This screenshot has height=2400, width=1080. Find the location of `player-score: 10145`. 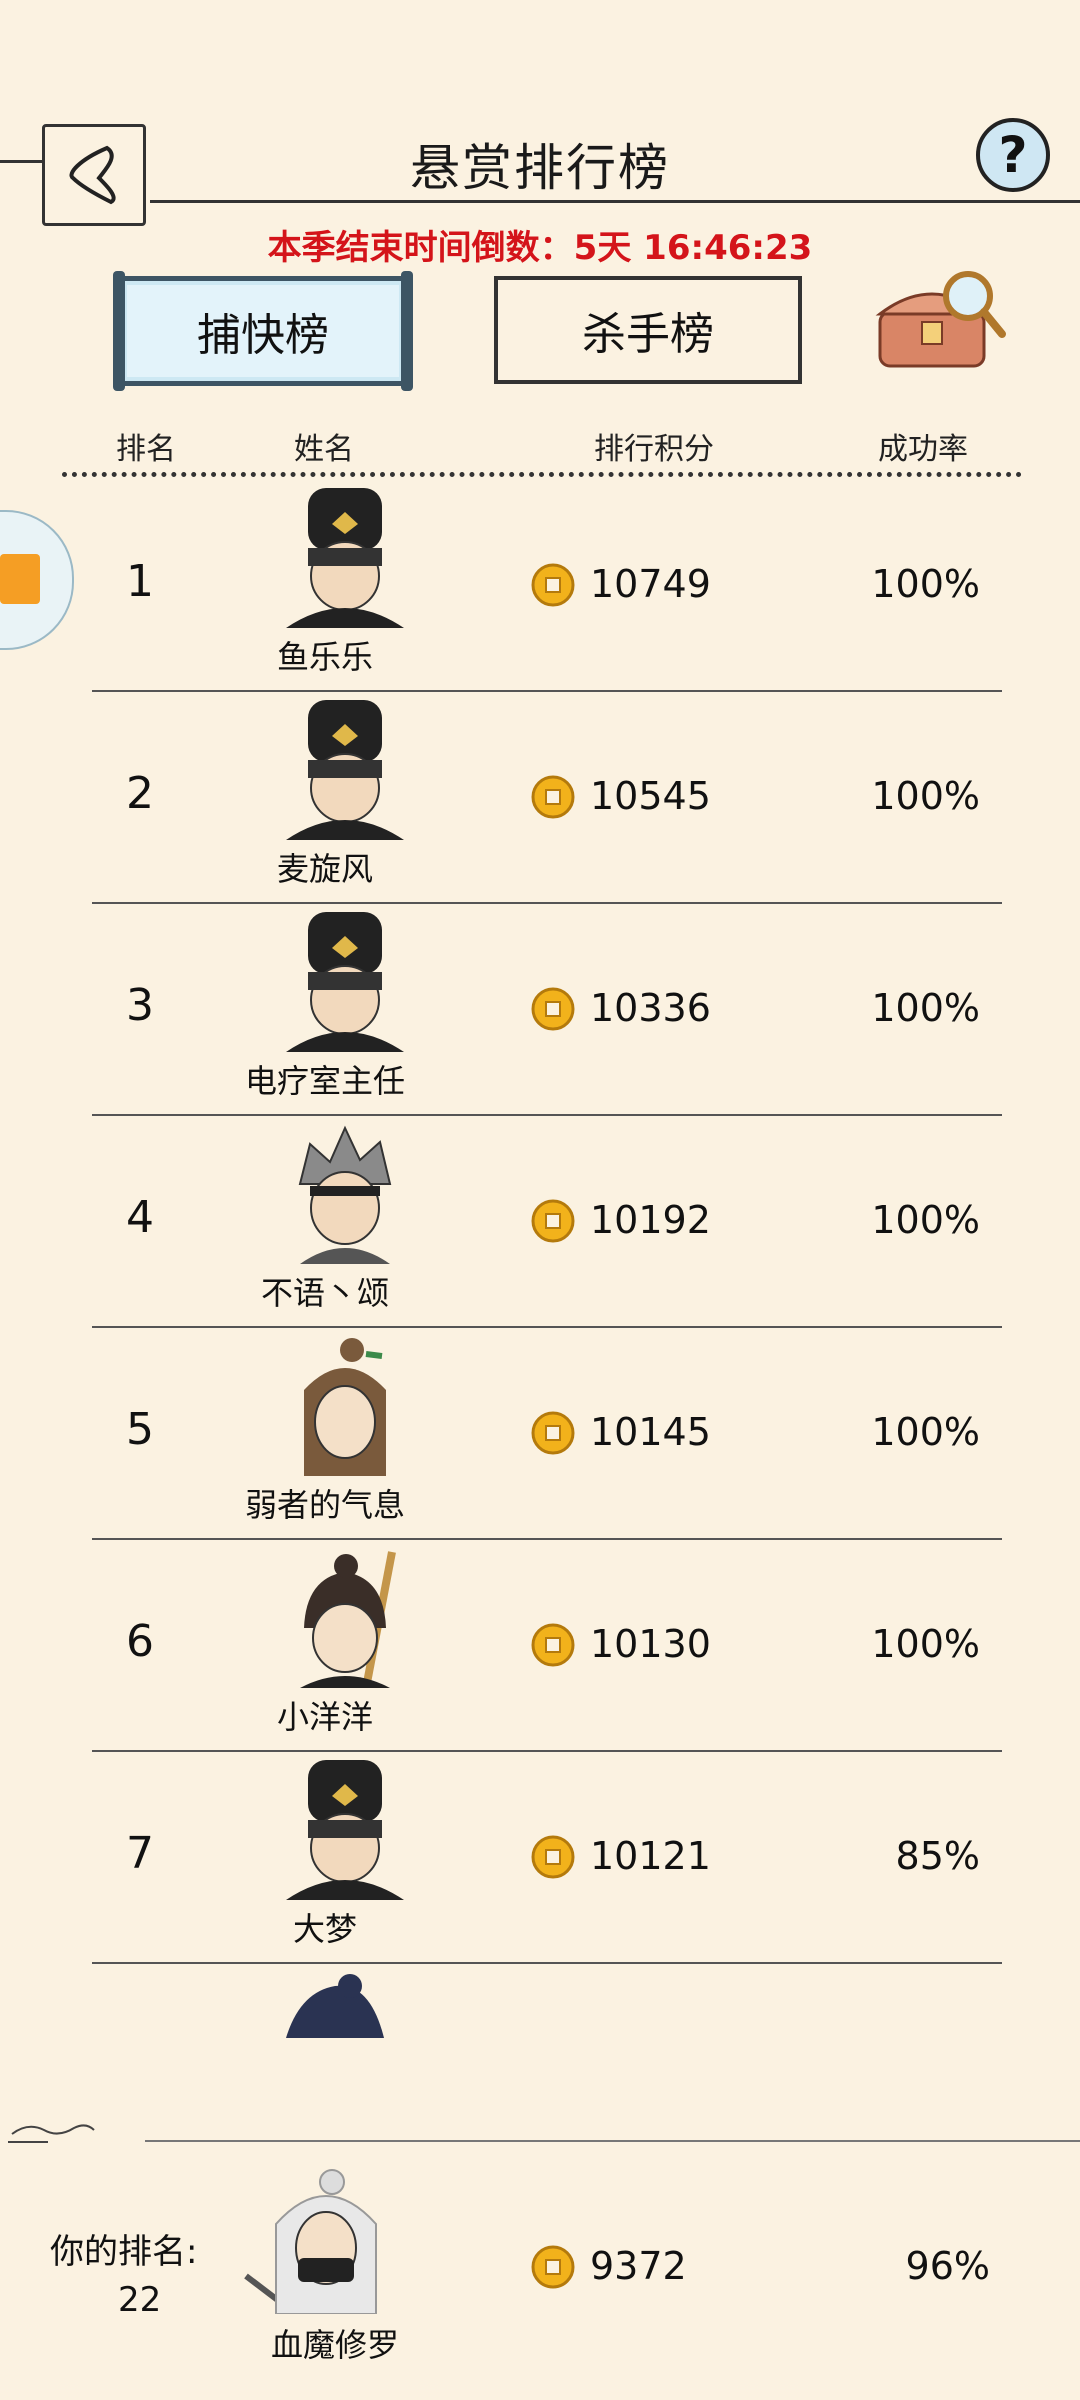

player-score: 10145 is located at coordinates (650, 1432).